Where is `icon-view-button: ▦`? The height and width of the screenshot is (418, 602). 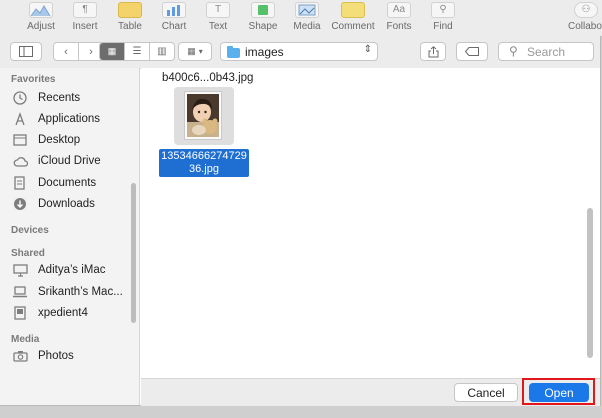 icon-view-button: ▦ is located at coordinates (112, 51).